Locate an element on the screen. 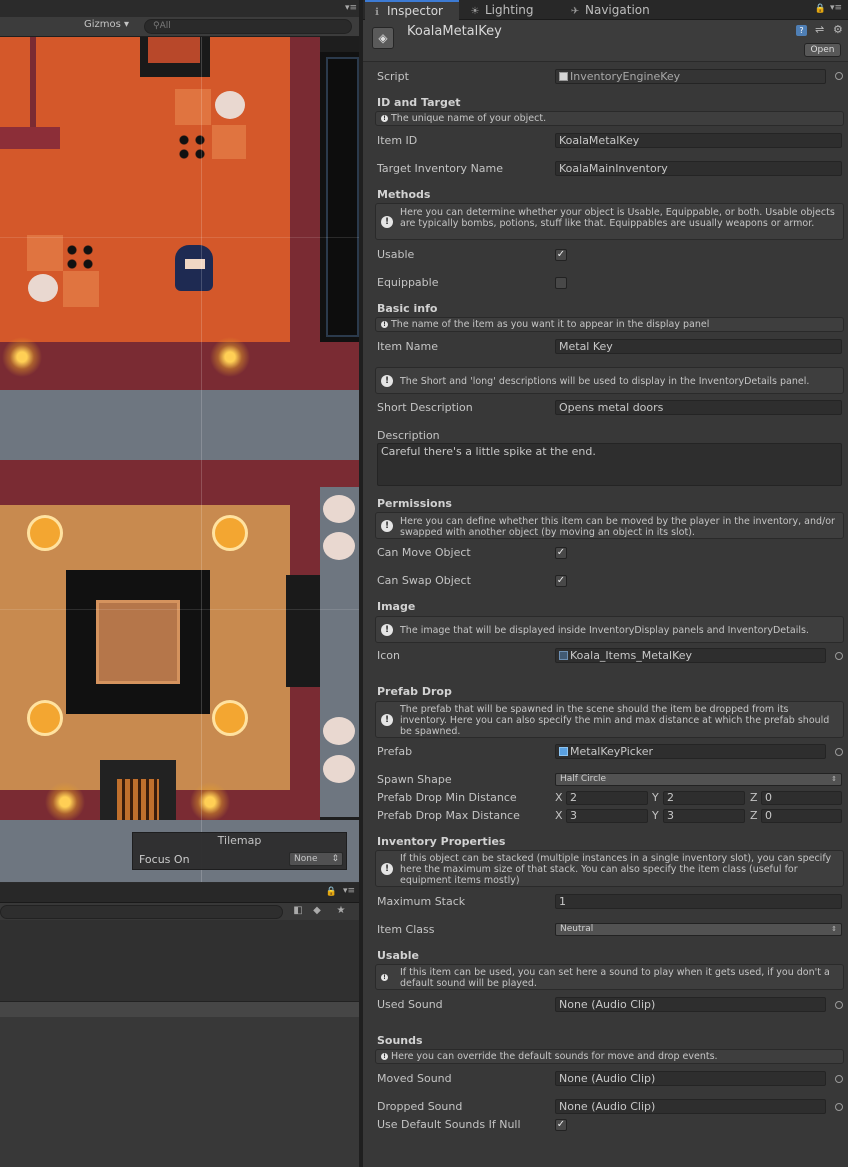  use-default-sounds-checkbox: ✓ is located at coordinates (561, 1125).